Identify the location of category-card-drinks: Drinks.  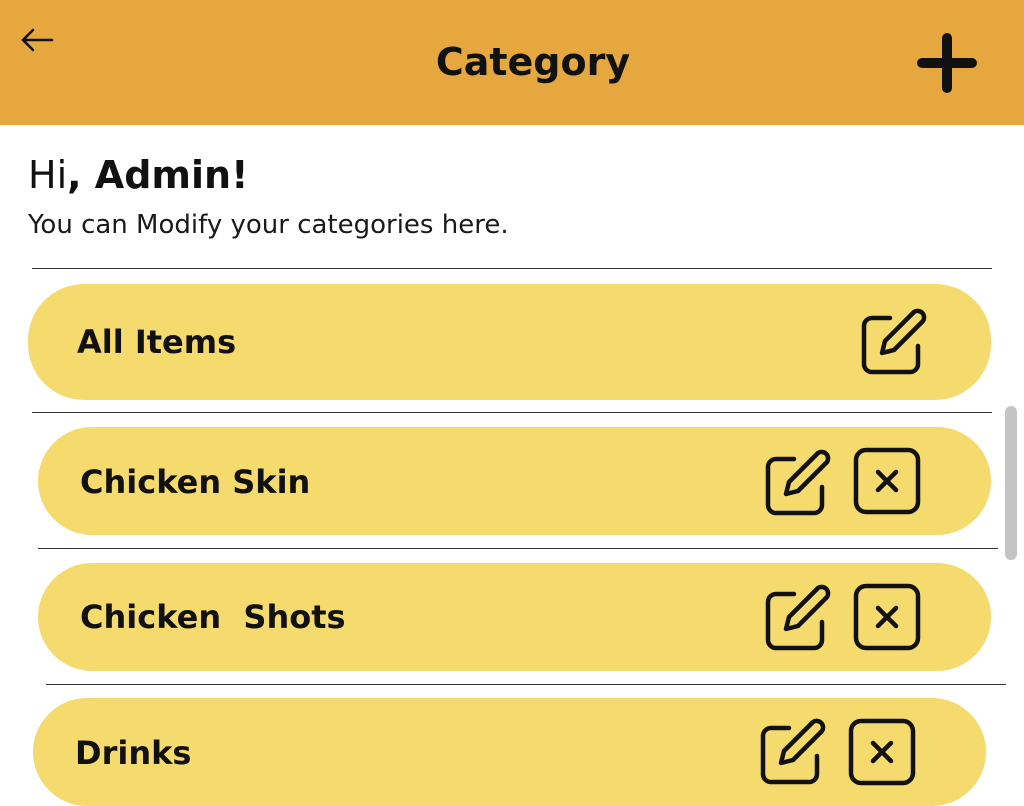
(509, 752).